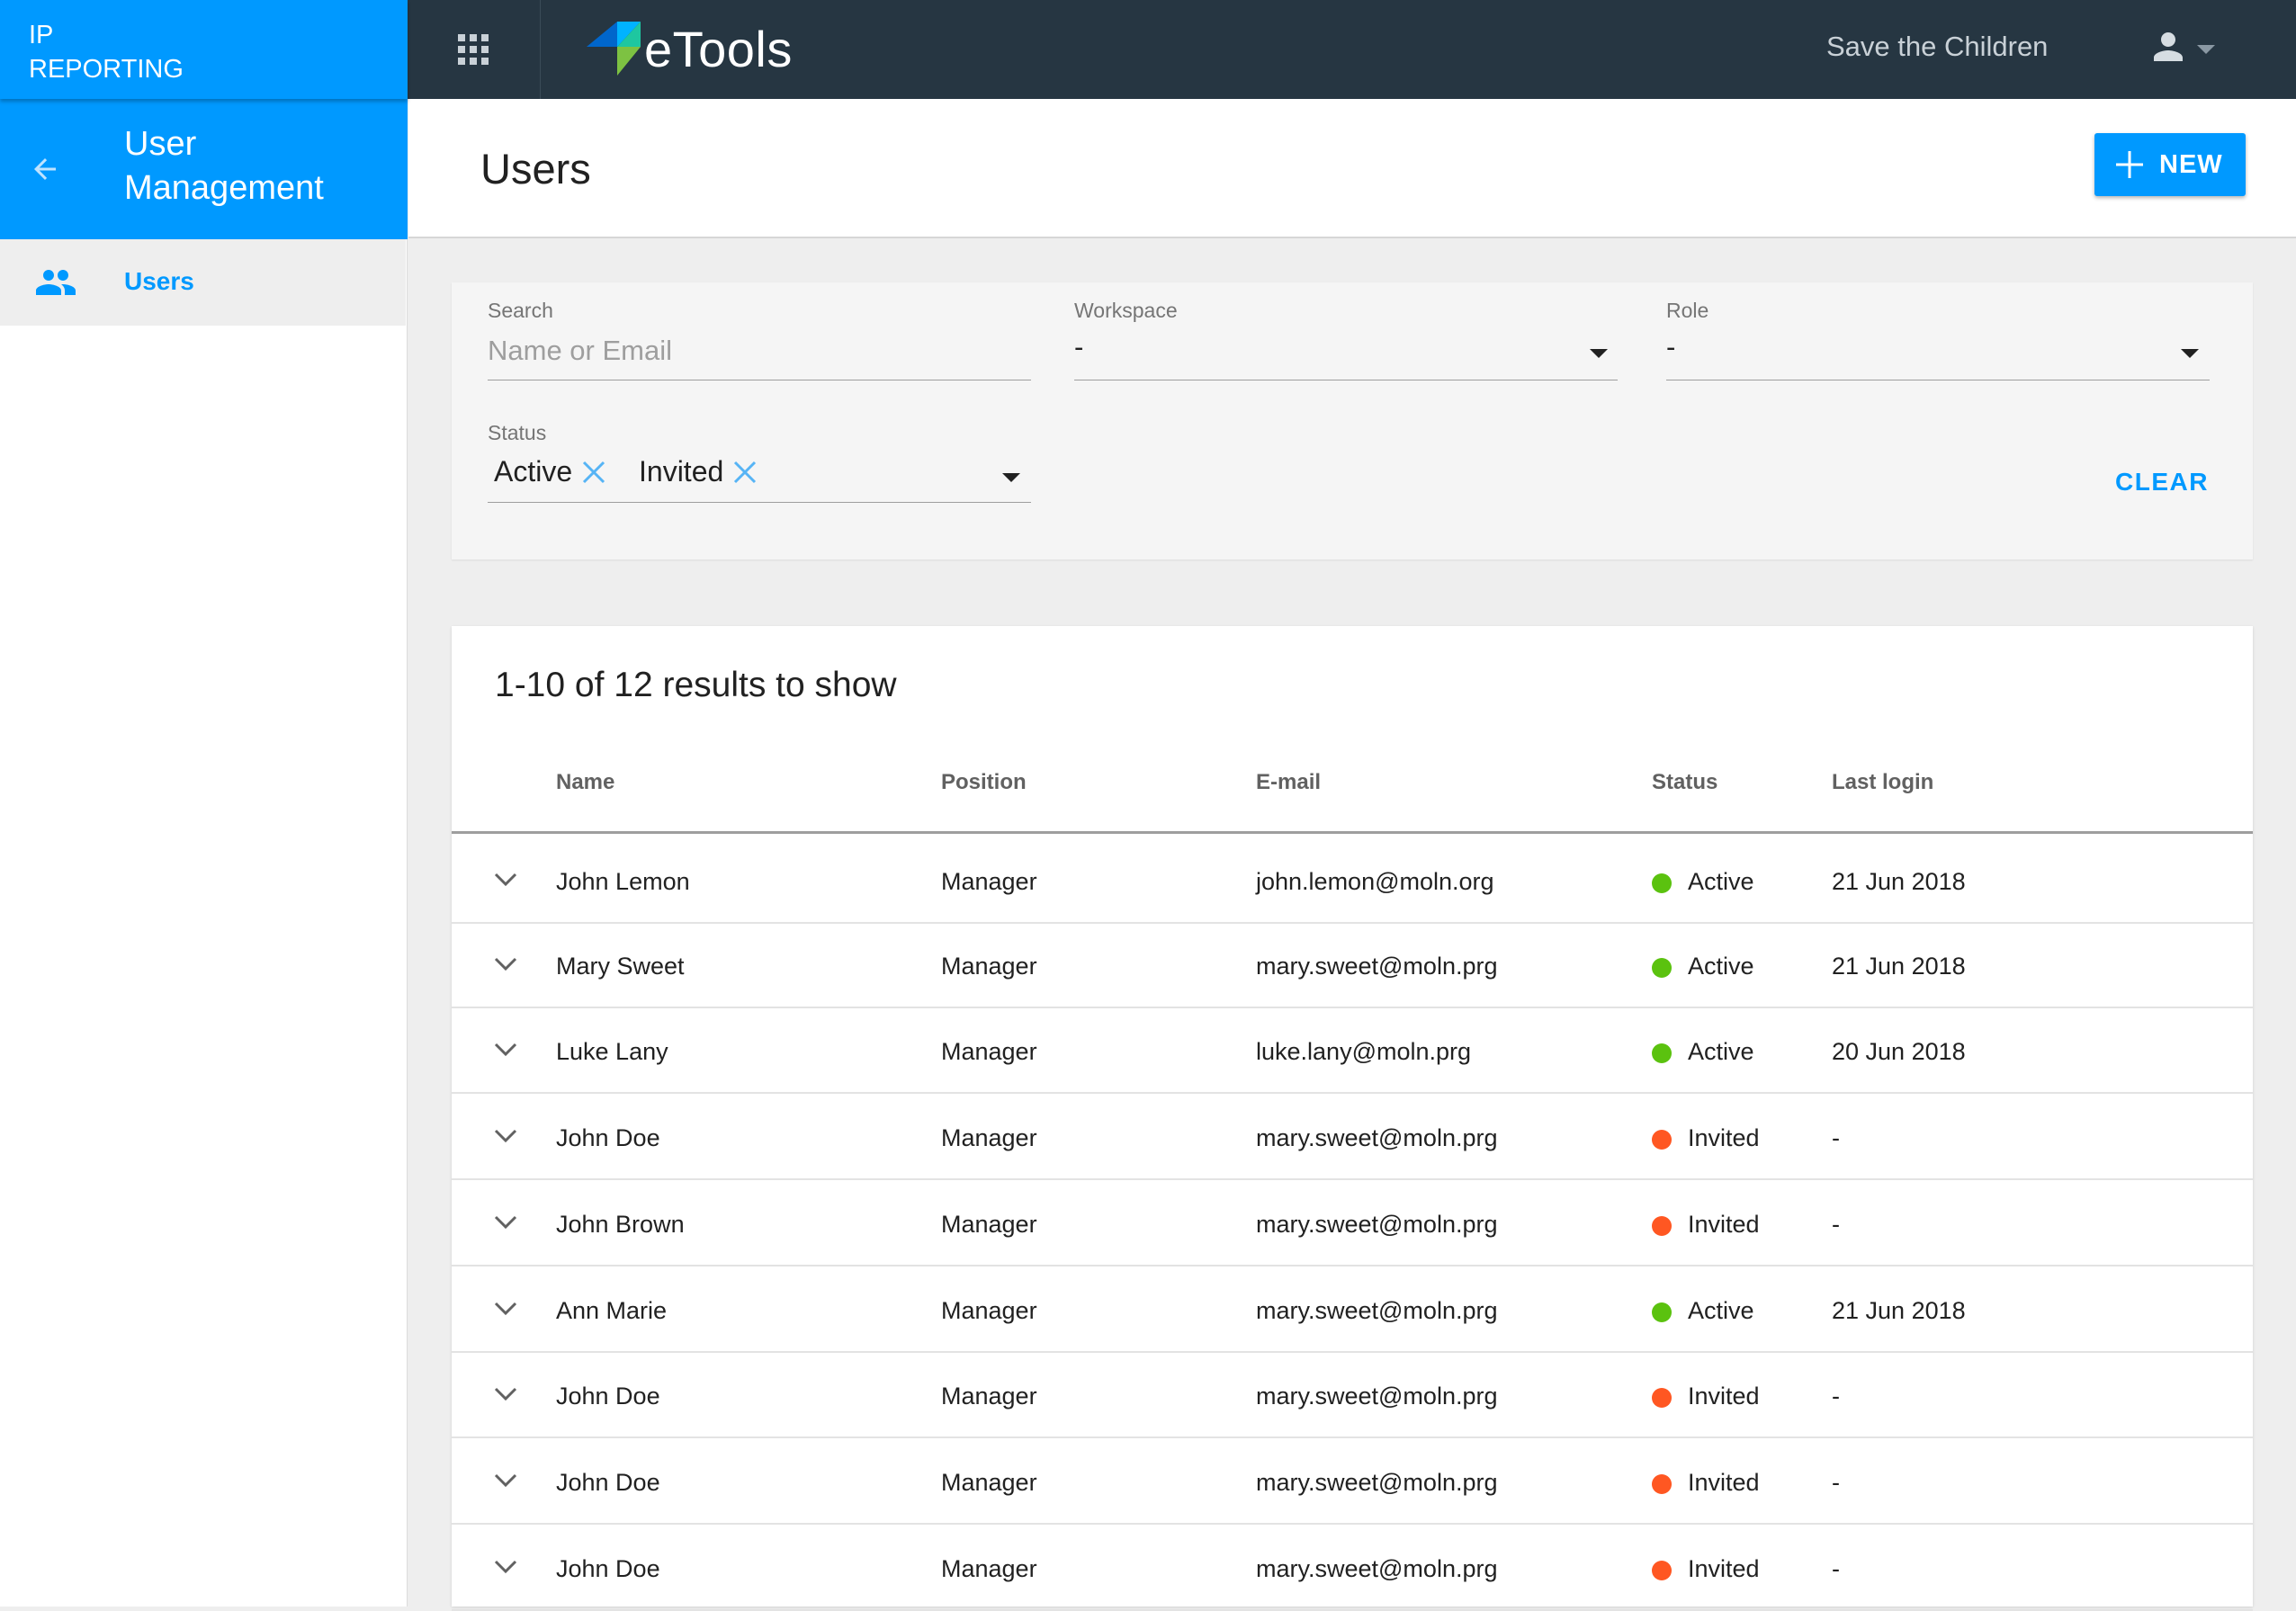 This screenshot has height=1611, width=2296. Describe the element at coordinates (517, 432) in the screenshot. I see `status-label: Status` at that location.